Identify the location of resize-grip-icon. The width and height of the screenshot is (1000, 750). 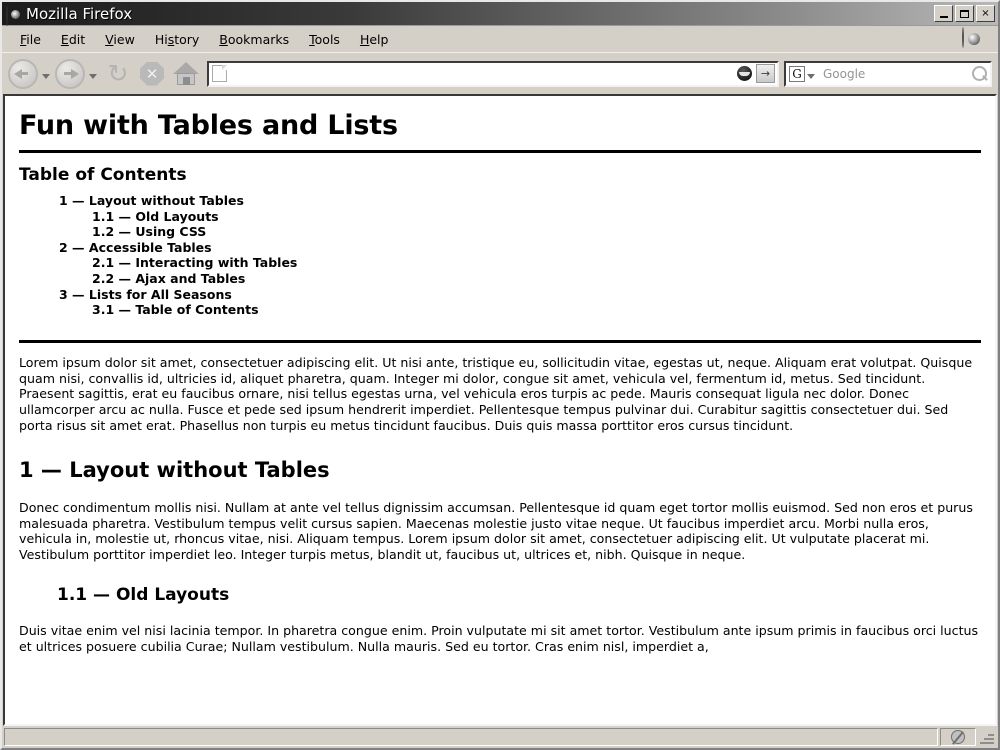
(987, 737).